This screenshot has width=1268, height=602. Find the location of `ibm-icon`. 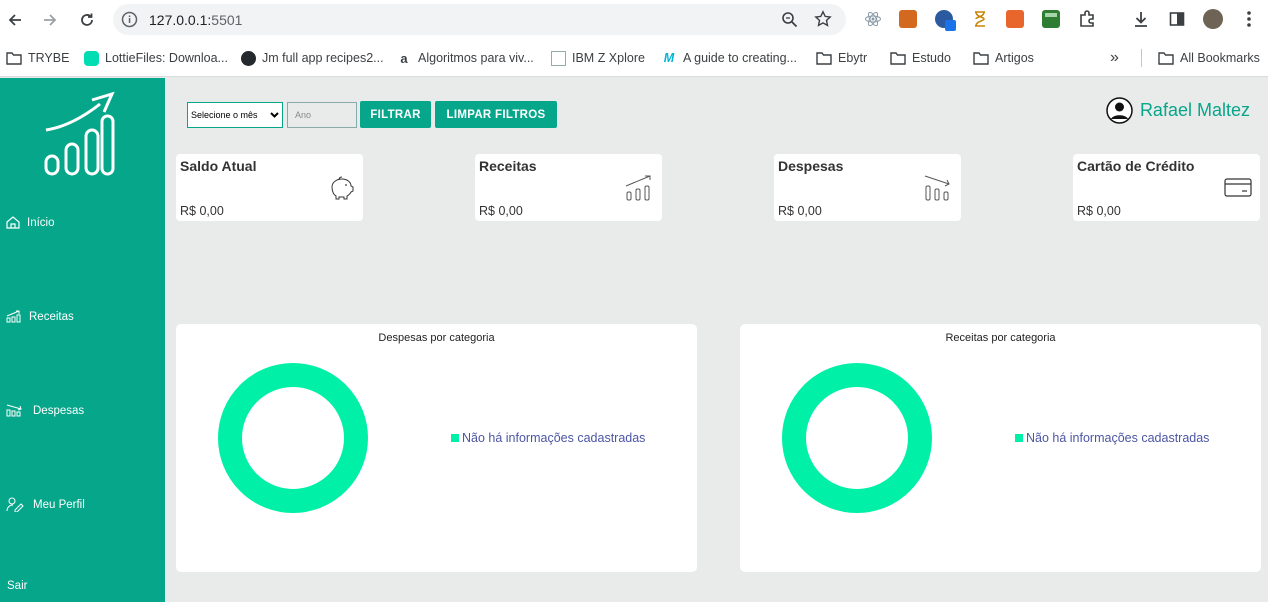

ibm-icon is located at coordinates (558, 58).